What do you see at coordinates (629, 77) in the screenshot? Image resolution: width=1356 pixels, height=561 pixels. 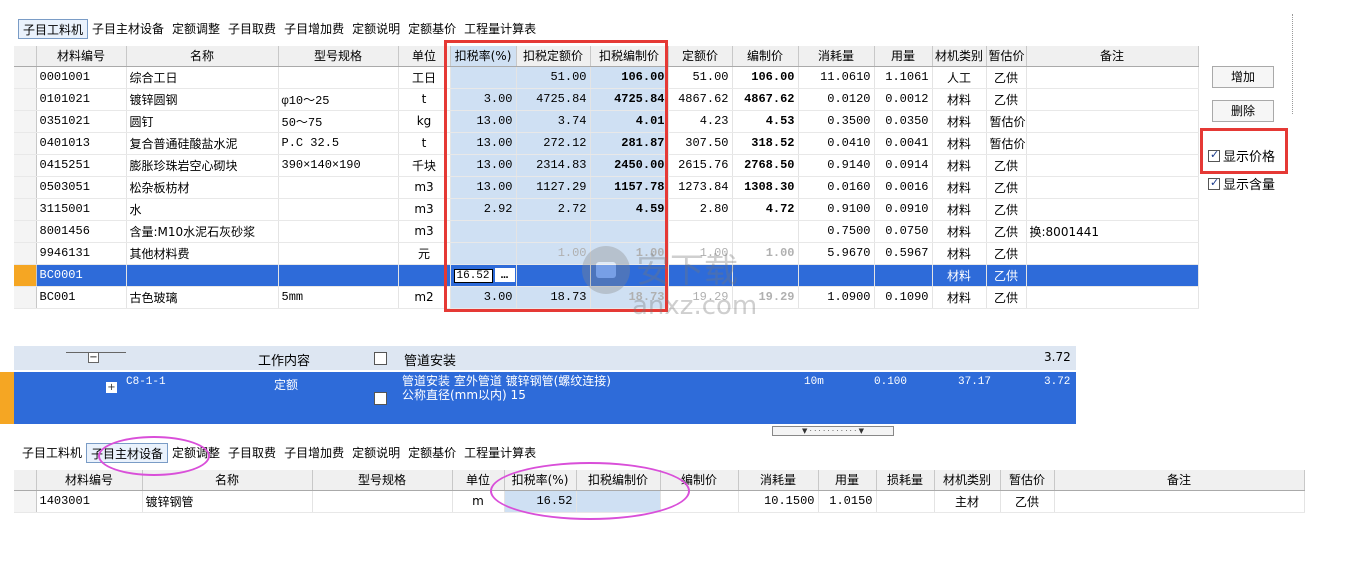 I see `cell-tax-comp: 106.00` at bounding box center [629, 77].